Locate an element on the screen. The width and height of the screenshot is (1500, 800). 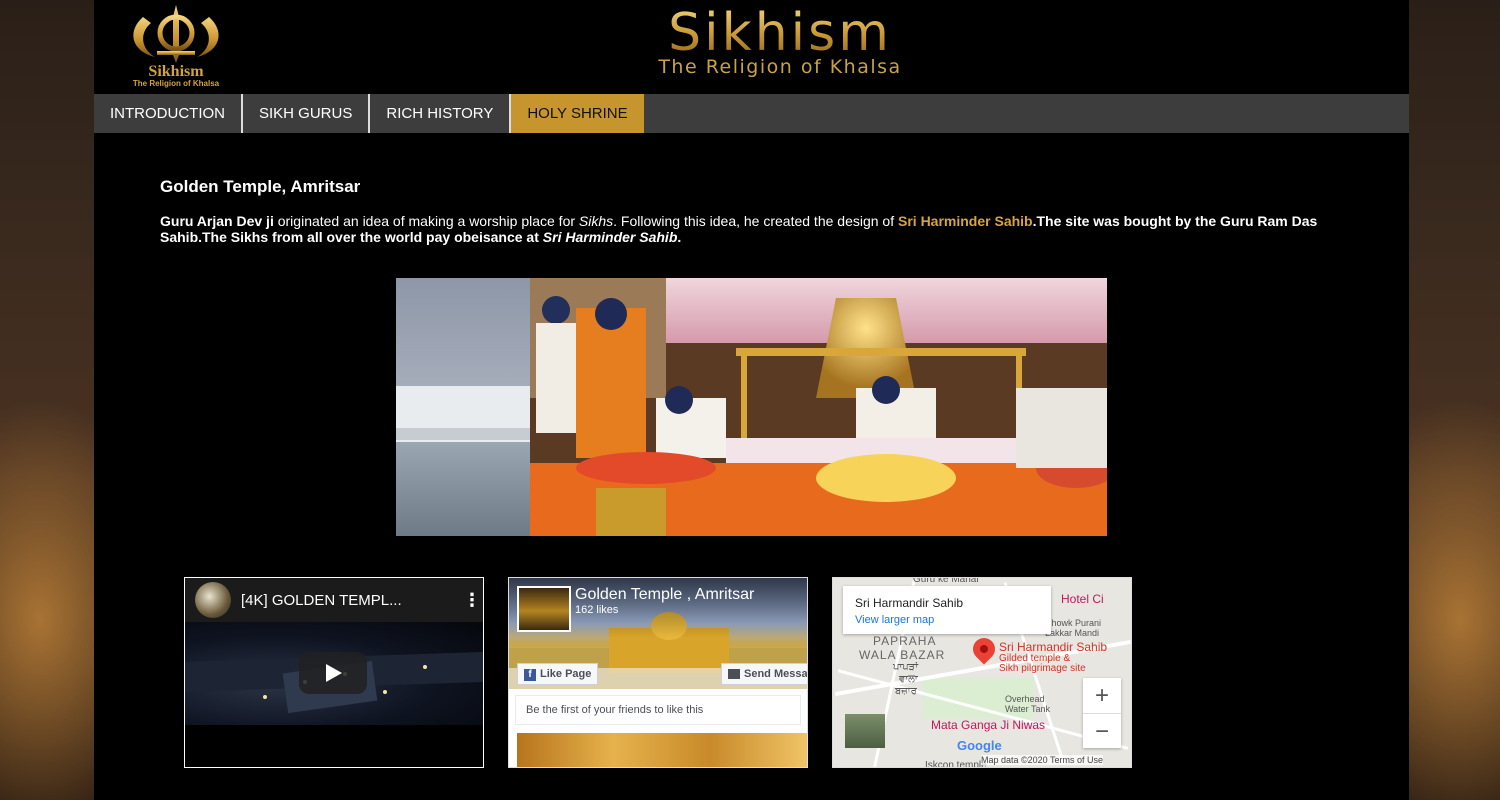
map-label-chowk: Chowk Purani is located at coordinates (1073, 623).